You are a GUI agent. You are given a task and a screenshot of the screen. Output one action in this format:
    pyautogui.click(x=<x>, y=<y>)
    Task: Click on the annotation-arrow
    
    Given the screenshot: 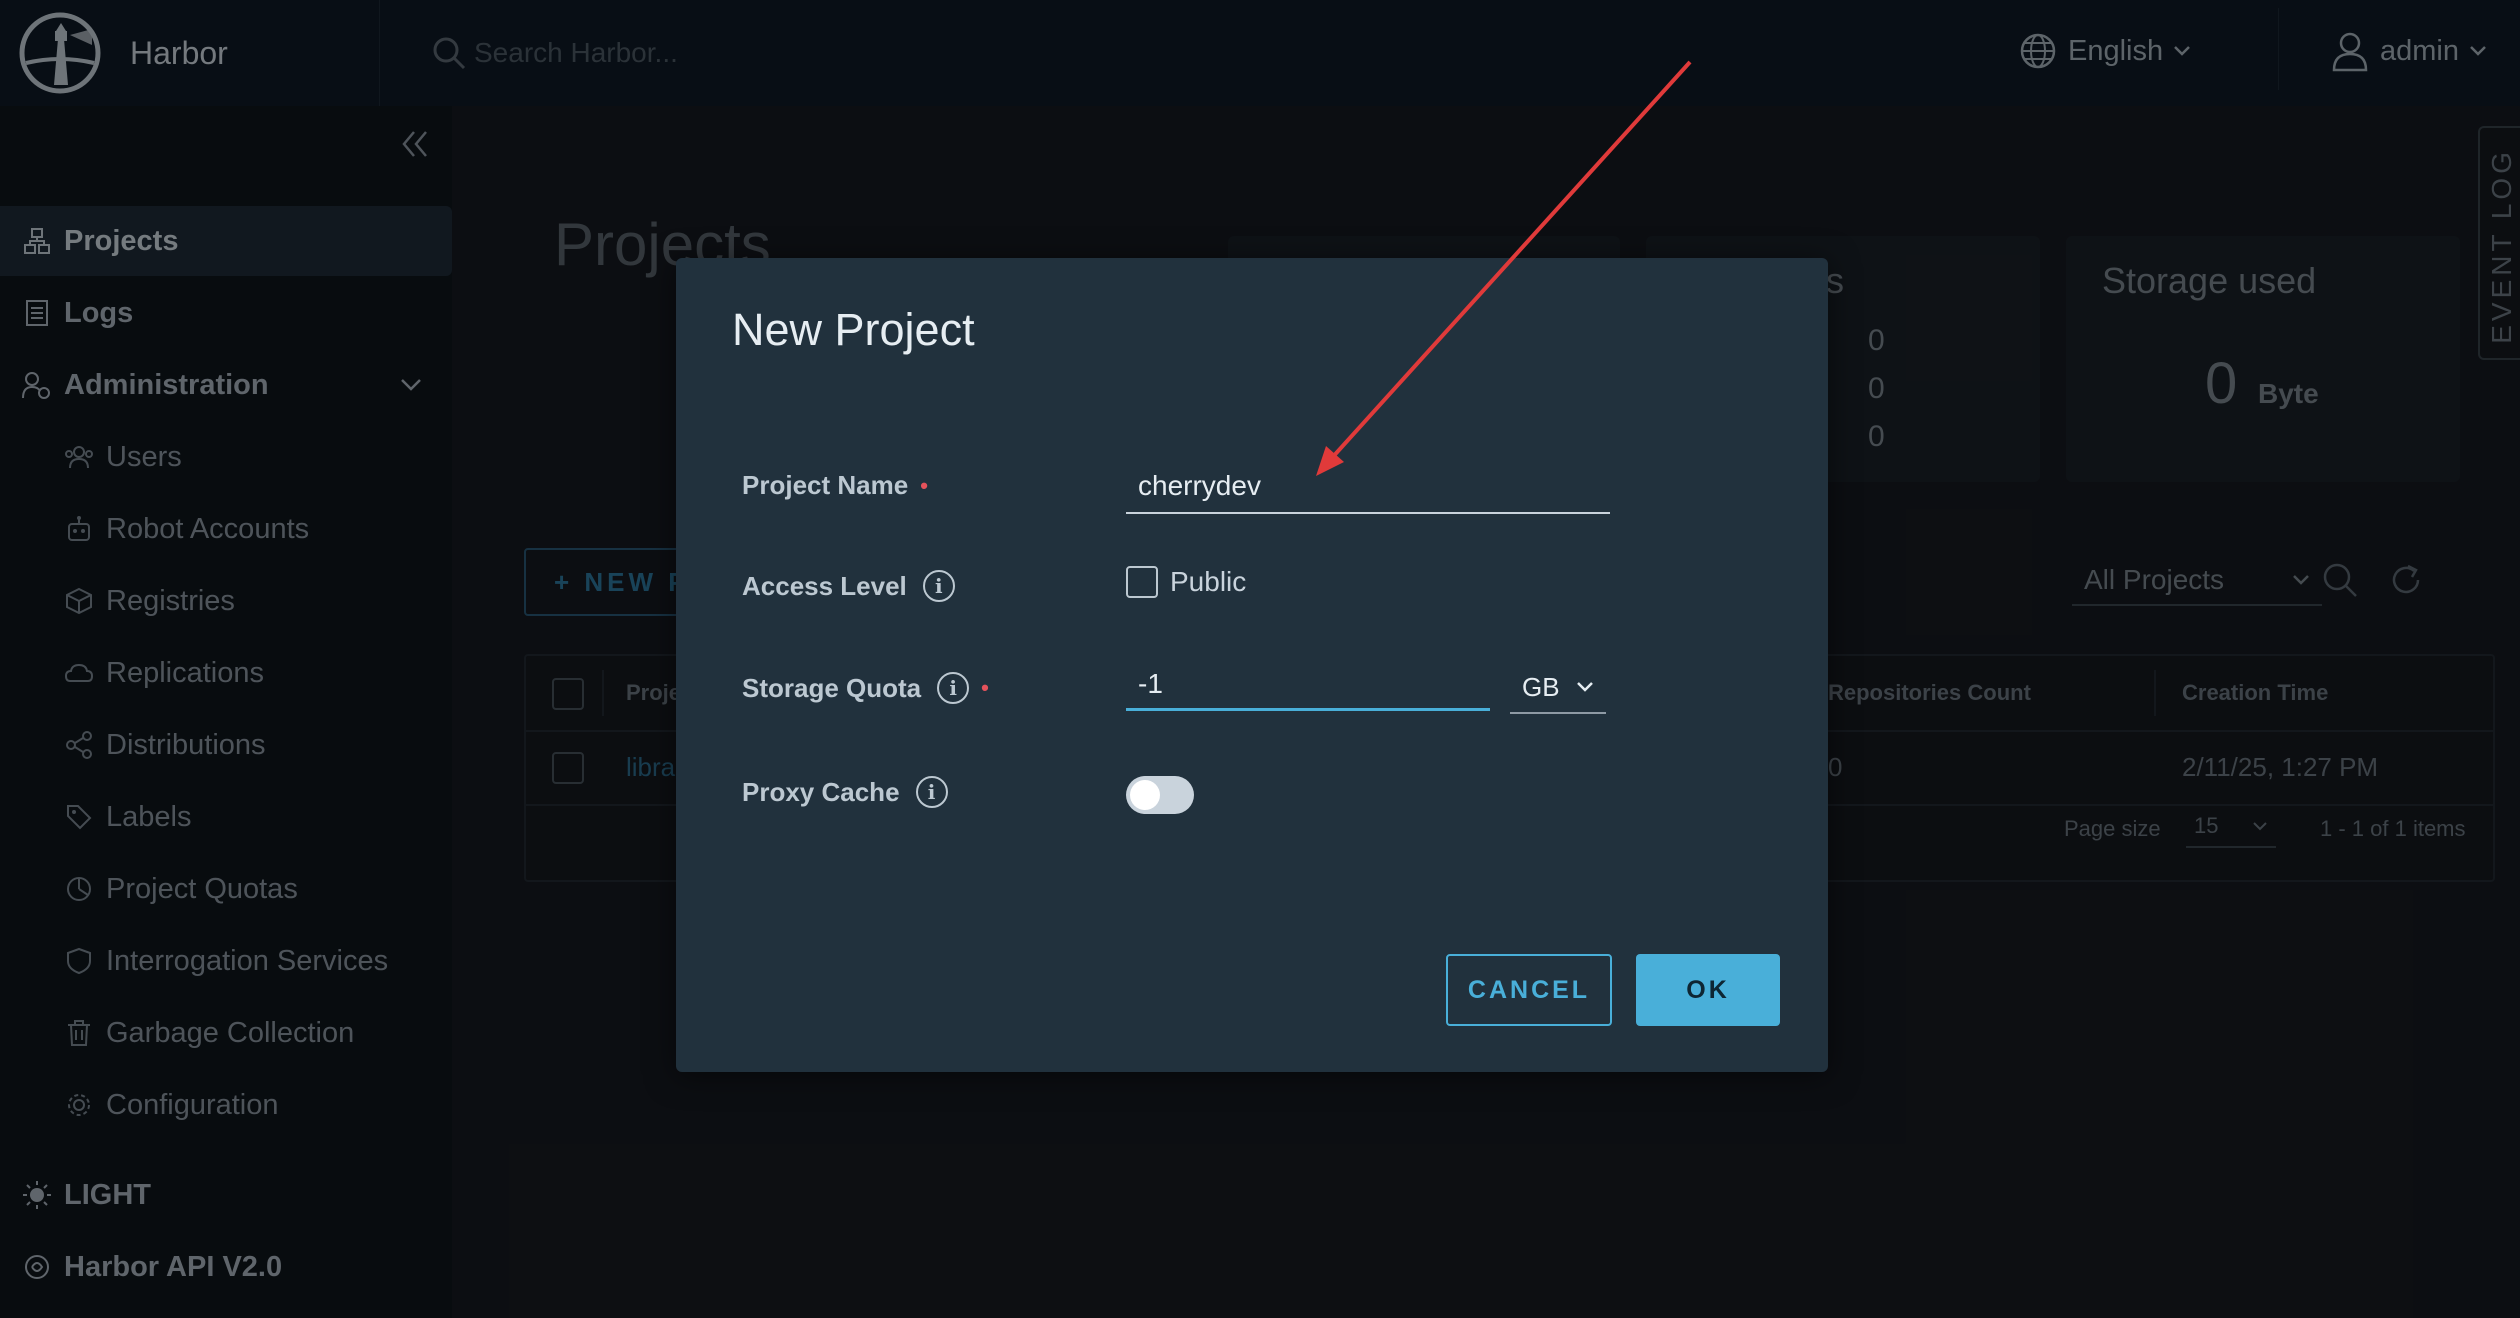 What is the action you would take?
    pyautogui.click(x=1504, y=268)
    